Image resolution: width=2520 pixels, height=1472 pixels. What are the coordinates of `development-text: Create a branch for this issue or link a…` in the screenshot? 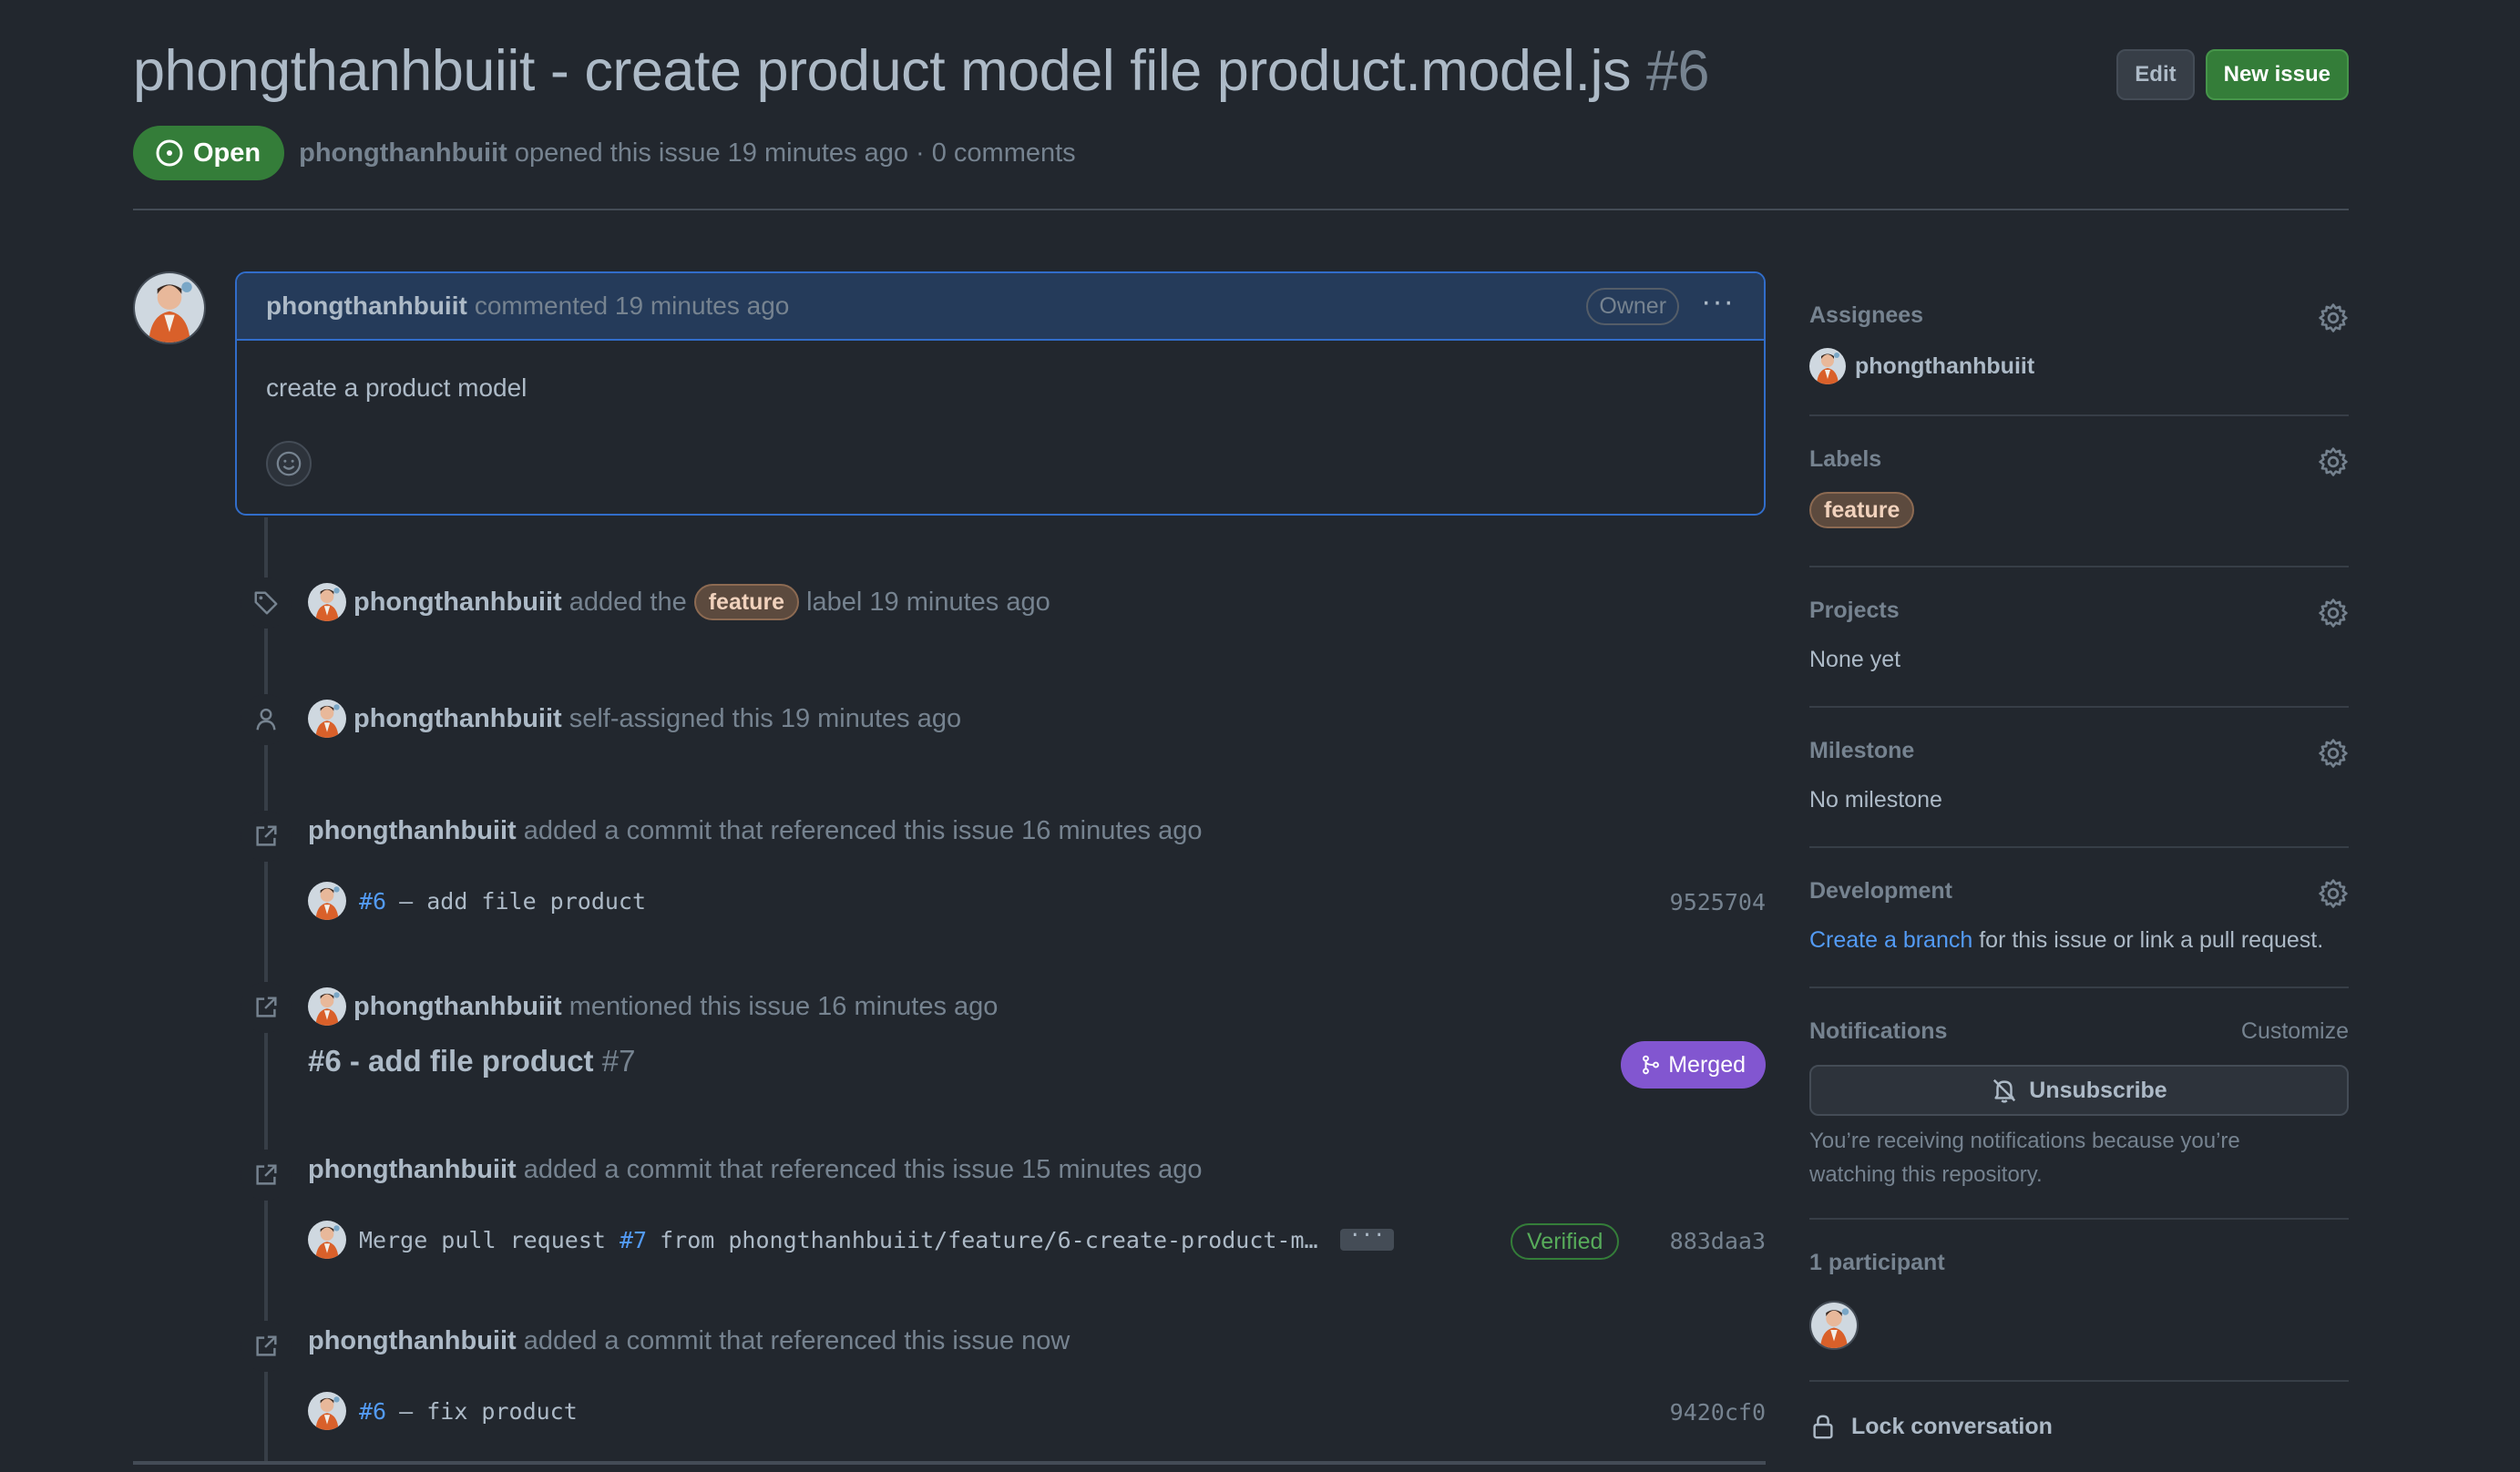 It's located at (2066, 941).